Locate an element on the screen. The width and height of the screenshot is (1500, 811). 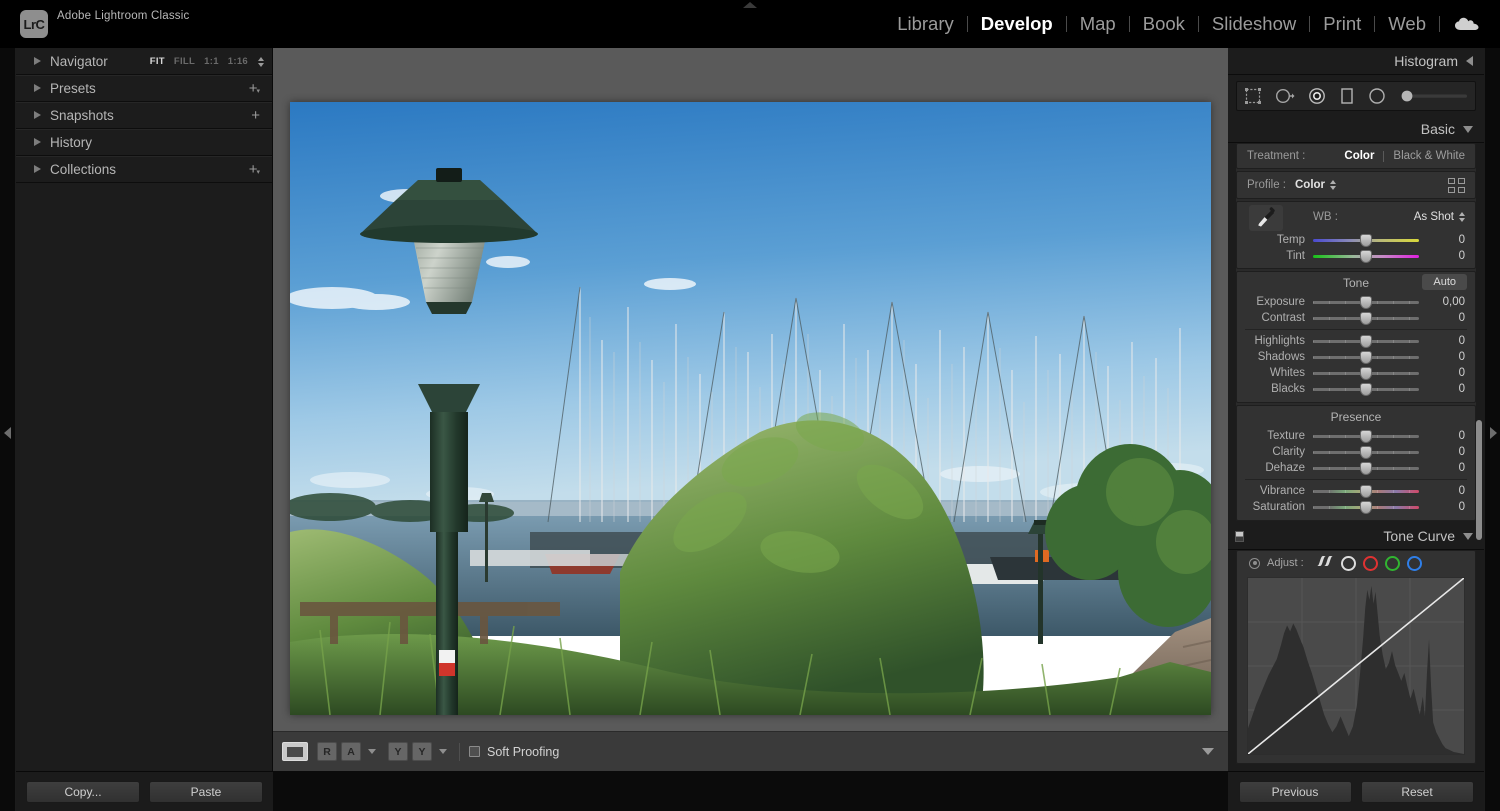
module-print: Print is located at coordinates (1342, 24).